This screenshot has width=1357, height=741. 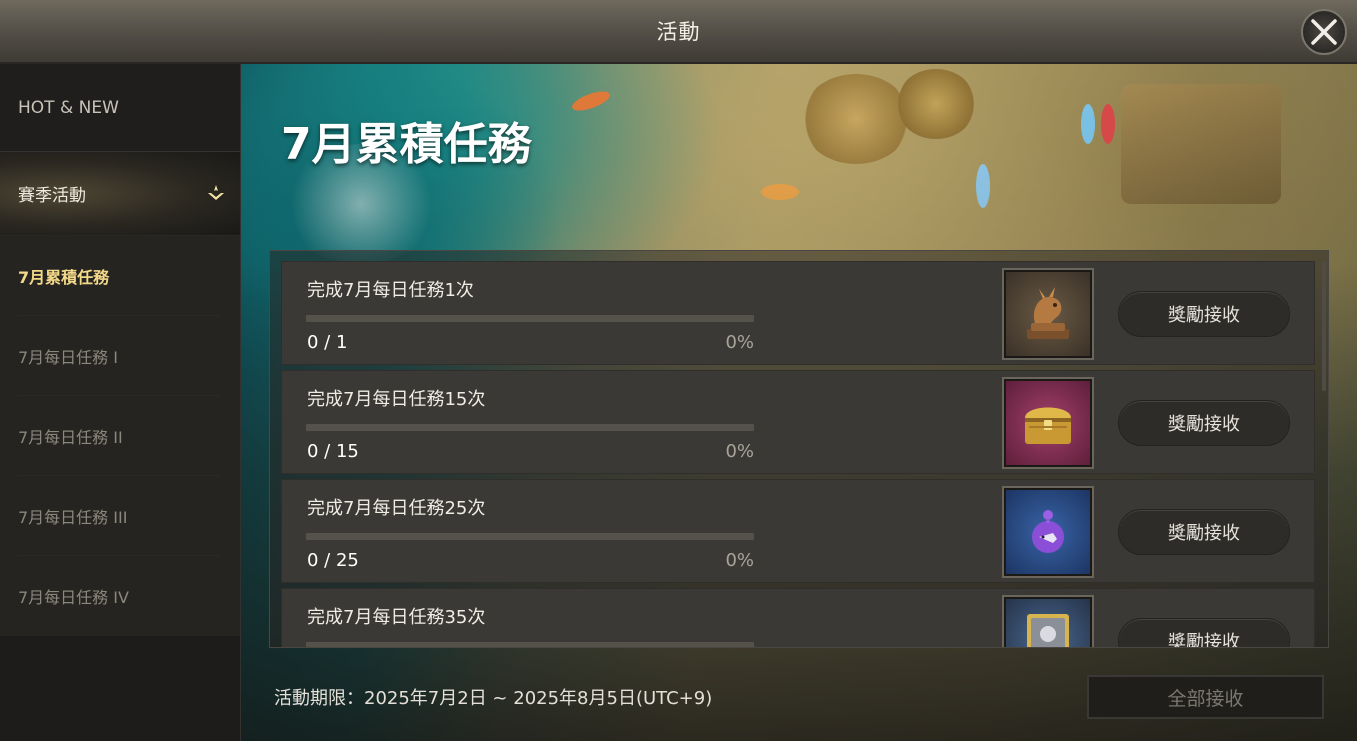 What do you see at coordinates (493, 698) in the screenshot?
I see `event-period: 活動期限：2025年7月2日 ~ 2025年8月5日(UTC+9)` at bounding box center [493, 698].